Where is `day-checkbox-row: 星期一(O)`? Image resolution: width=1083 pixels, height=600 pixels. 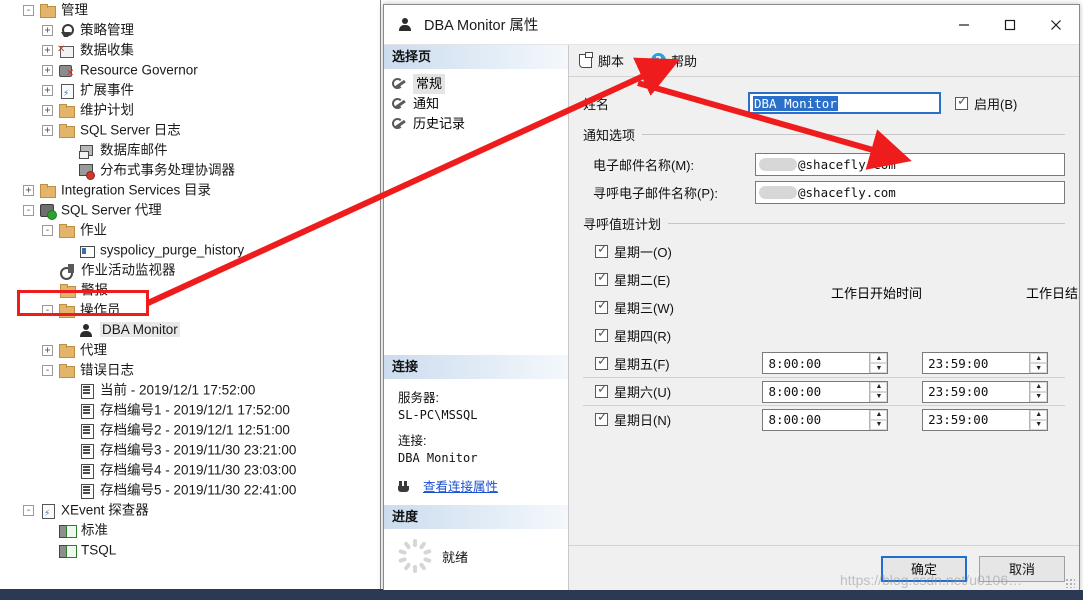 day-checkbox-row: 星期一(O) is located at coordinates (664, 251).